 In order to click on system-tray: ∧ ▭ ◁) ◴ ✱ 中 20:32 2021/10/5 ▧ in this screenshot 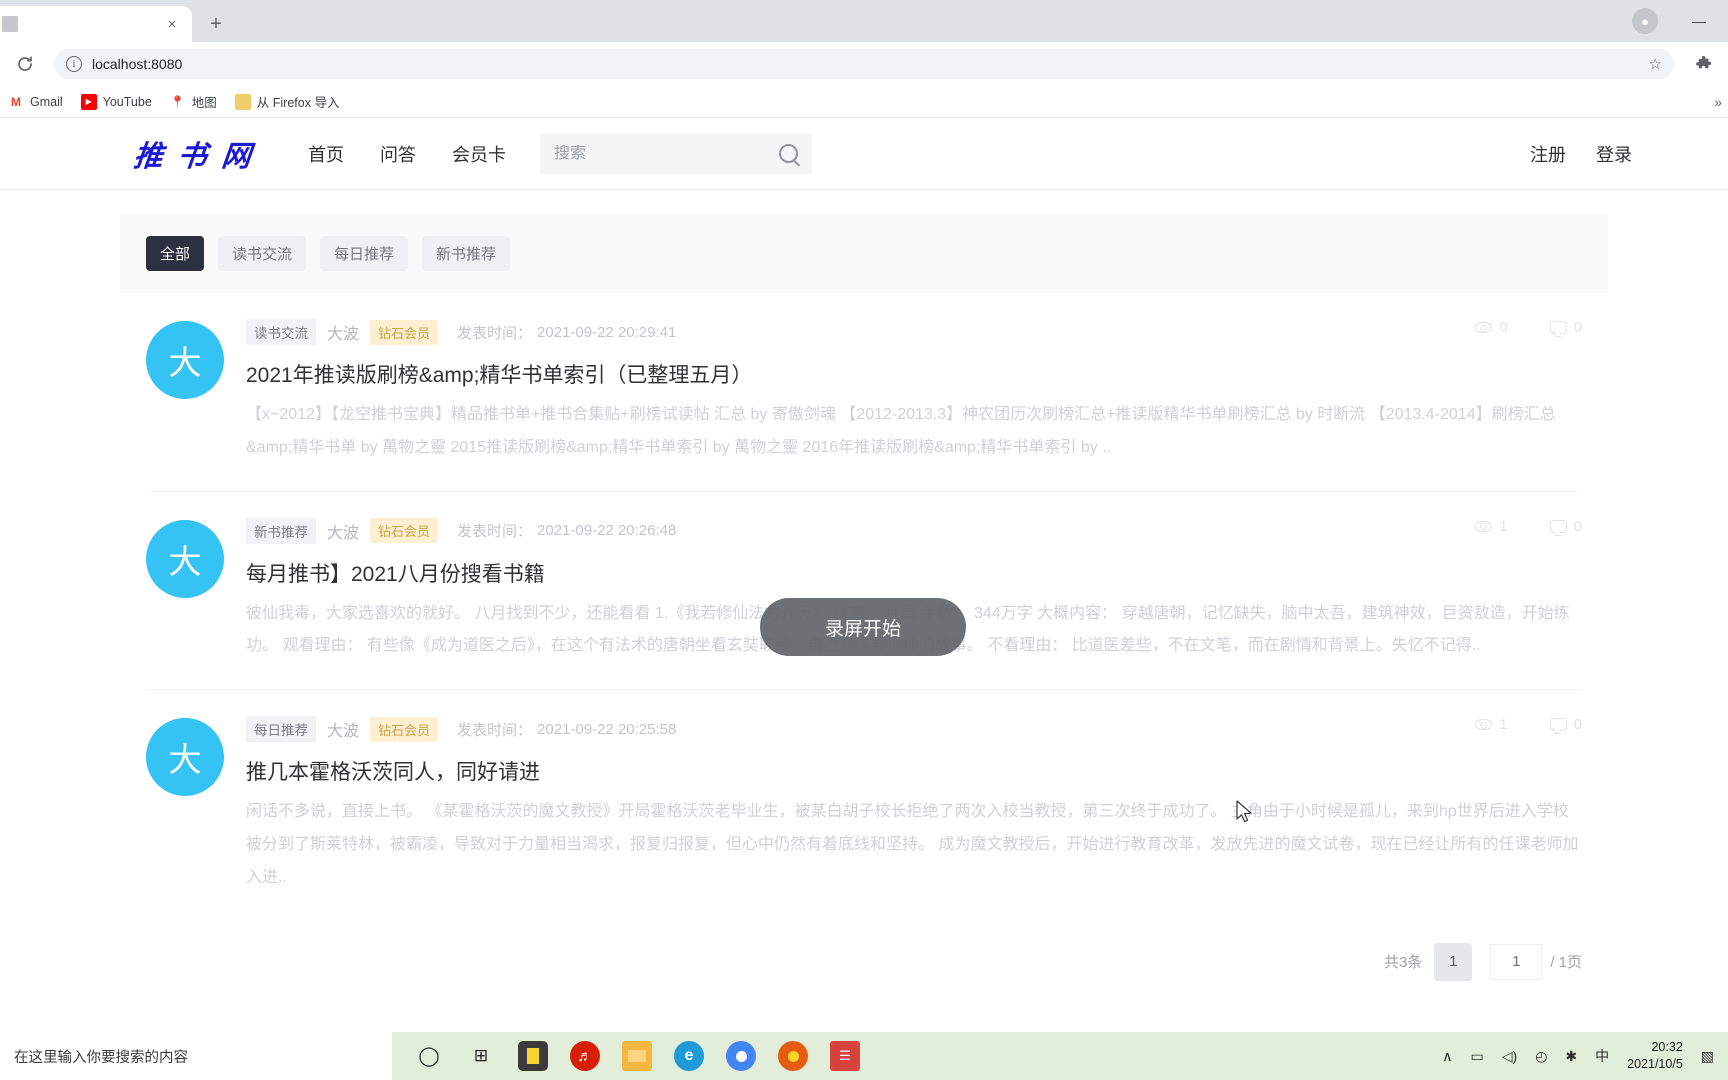, I will do `click(1585, 1056)`.